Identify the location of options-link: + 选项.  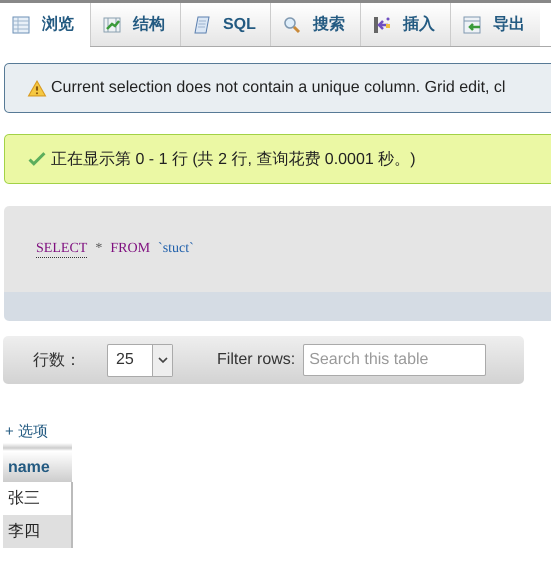
(26, 431).